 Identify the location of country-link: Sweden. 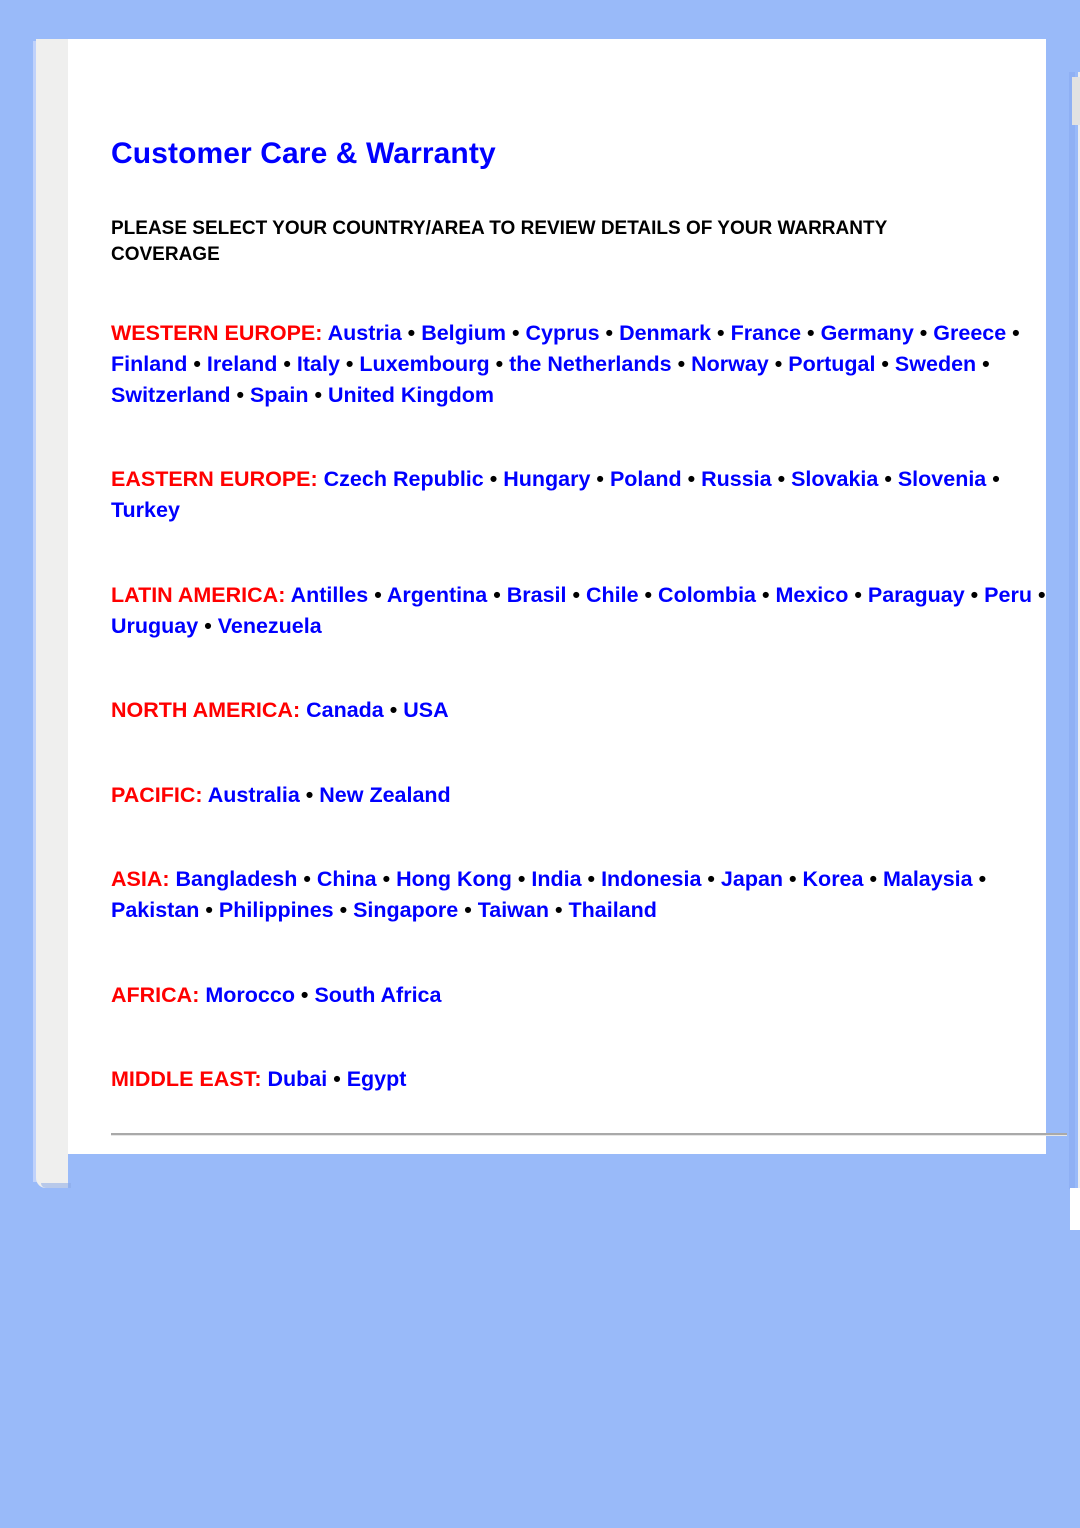
(935, 364).